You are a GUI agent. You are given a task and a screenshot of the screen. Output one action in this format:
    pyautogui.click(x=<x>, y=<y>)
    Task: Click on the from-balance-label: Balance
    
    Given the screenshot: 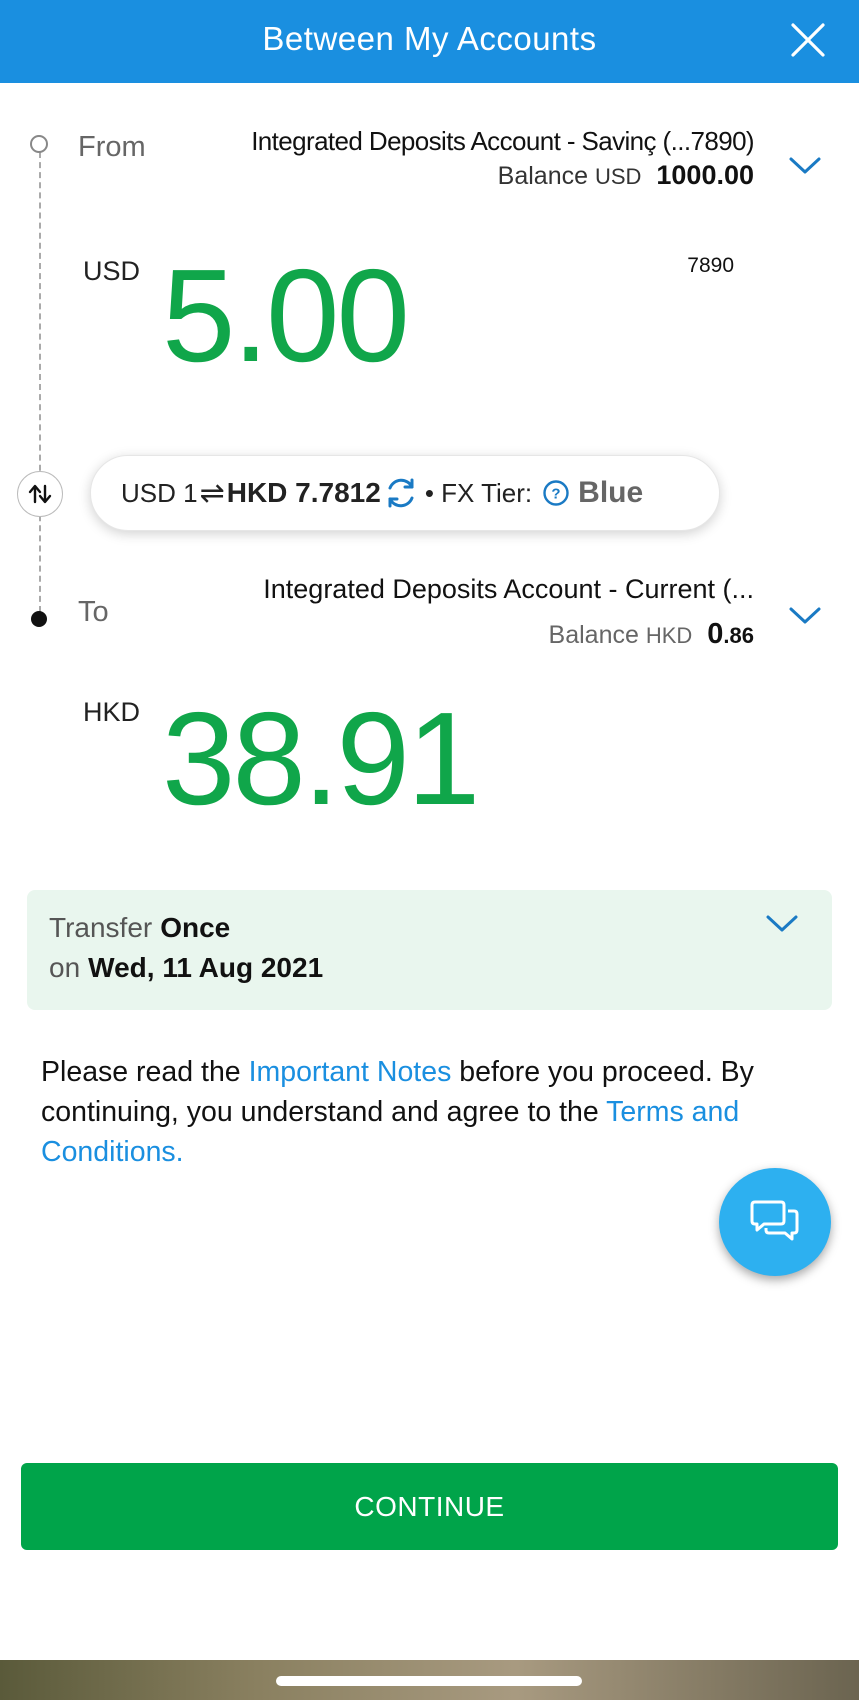 What is the action you would take?
    pyautogui.click(x=543, y=176)
    